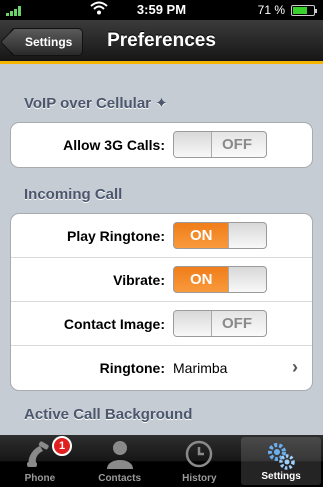 Image resolution: width=323 pixels, height=487 pixels. I want to click on tab-bar: 1 Phone Contacts History Settings, so click(161, 461).